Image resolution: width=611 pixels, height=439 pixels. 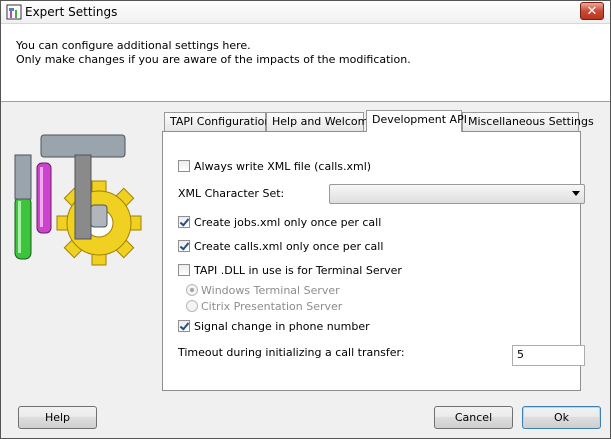 What do you see at coordinates (192, 306) in the screenshot?
I see `citrix-presentation-server-radio` at bounding box center [192, 306].